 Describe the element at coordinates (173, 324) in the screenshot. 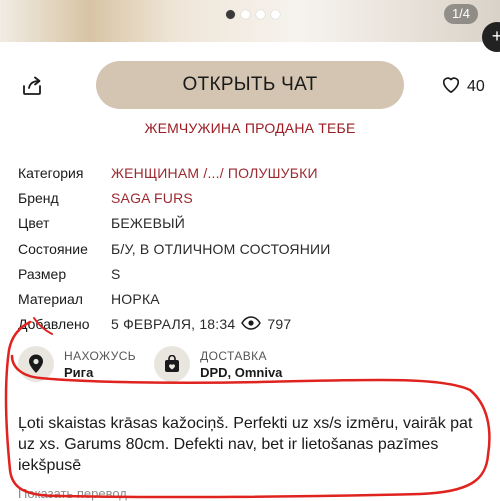

I see `added-date: 5 ФЕВРАЛЯ, 18:34` at that location.